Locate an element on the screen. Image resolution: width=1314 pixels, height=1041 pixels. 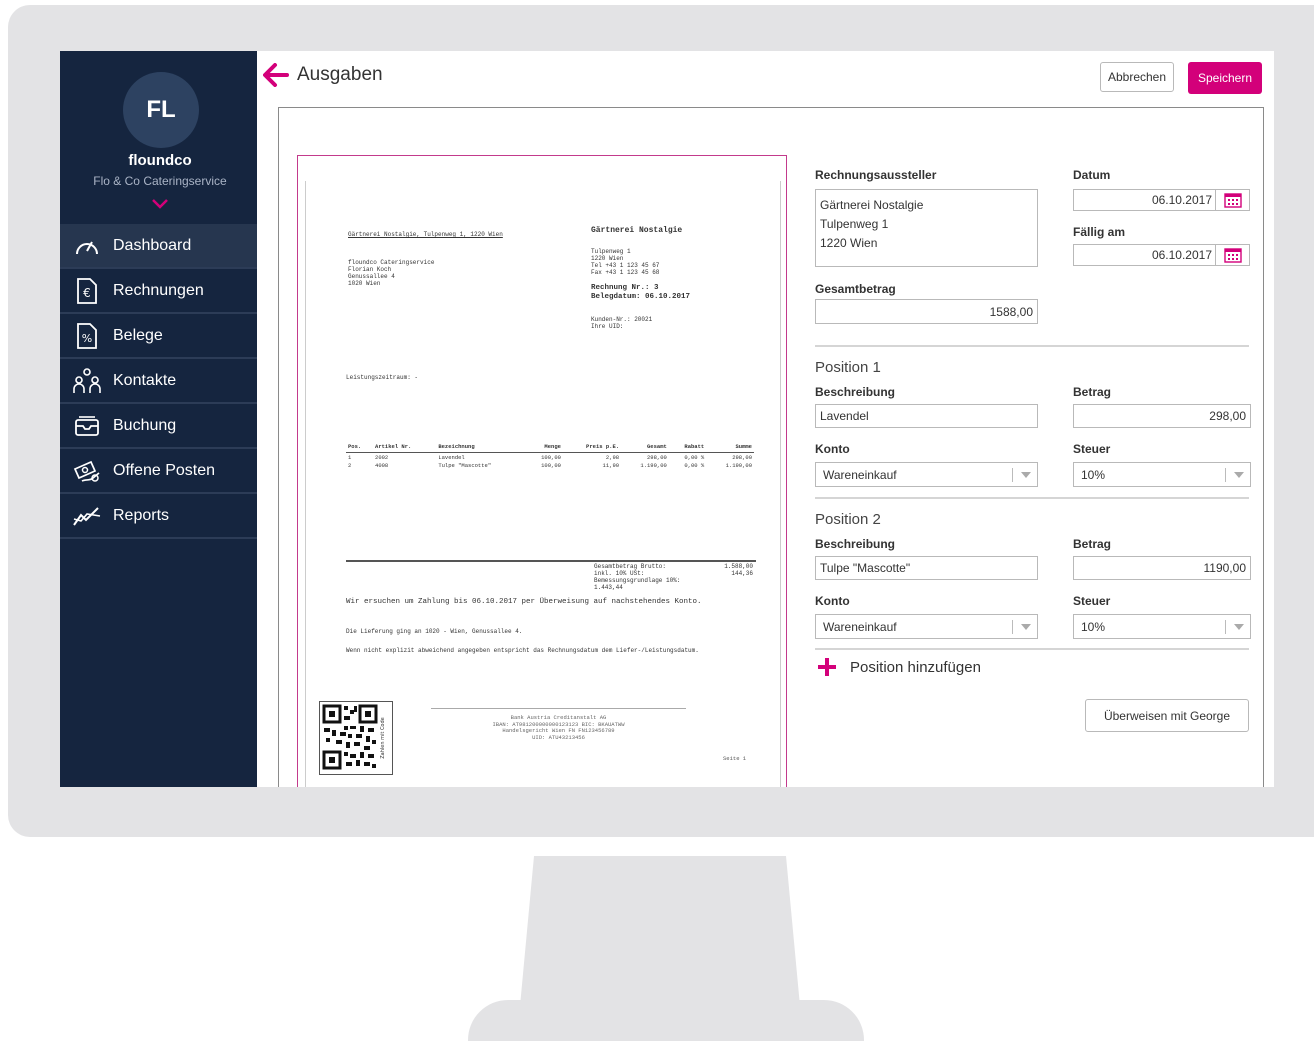
sidebar-item-kontakte: Kontakte is located at coordinates (158, 381).